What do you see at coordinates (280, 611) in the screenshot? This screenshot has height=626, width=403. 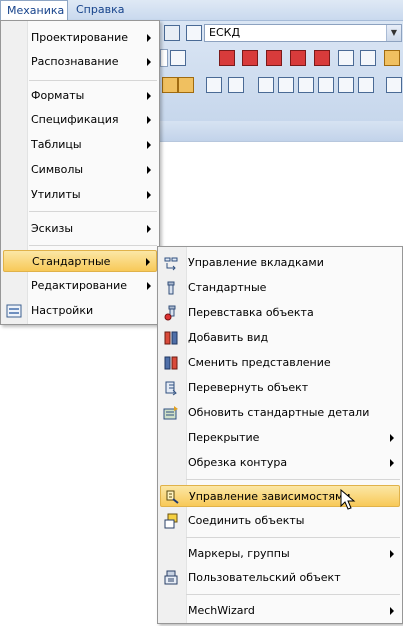 I see `menu-item-mechwizard: MechWizard` at bounding box center [280, 611].